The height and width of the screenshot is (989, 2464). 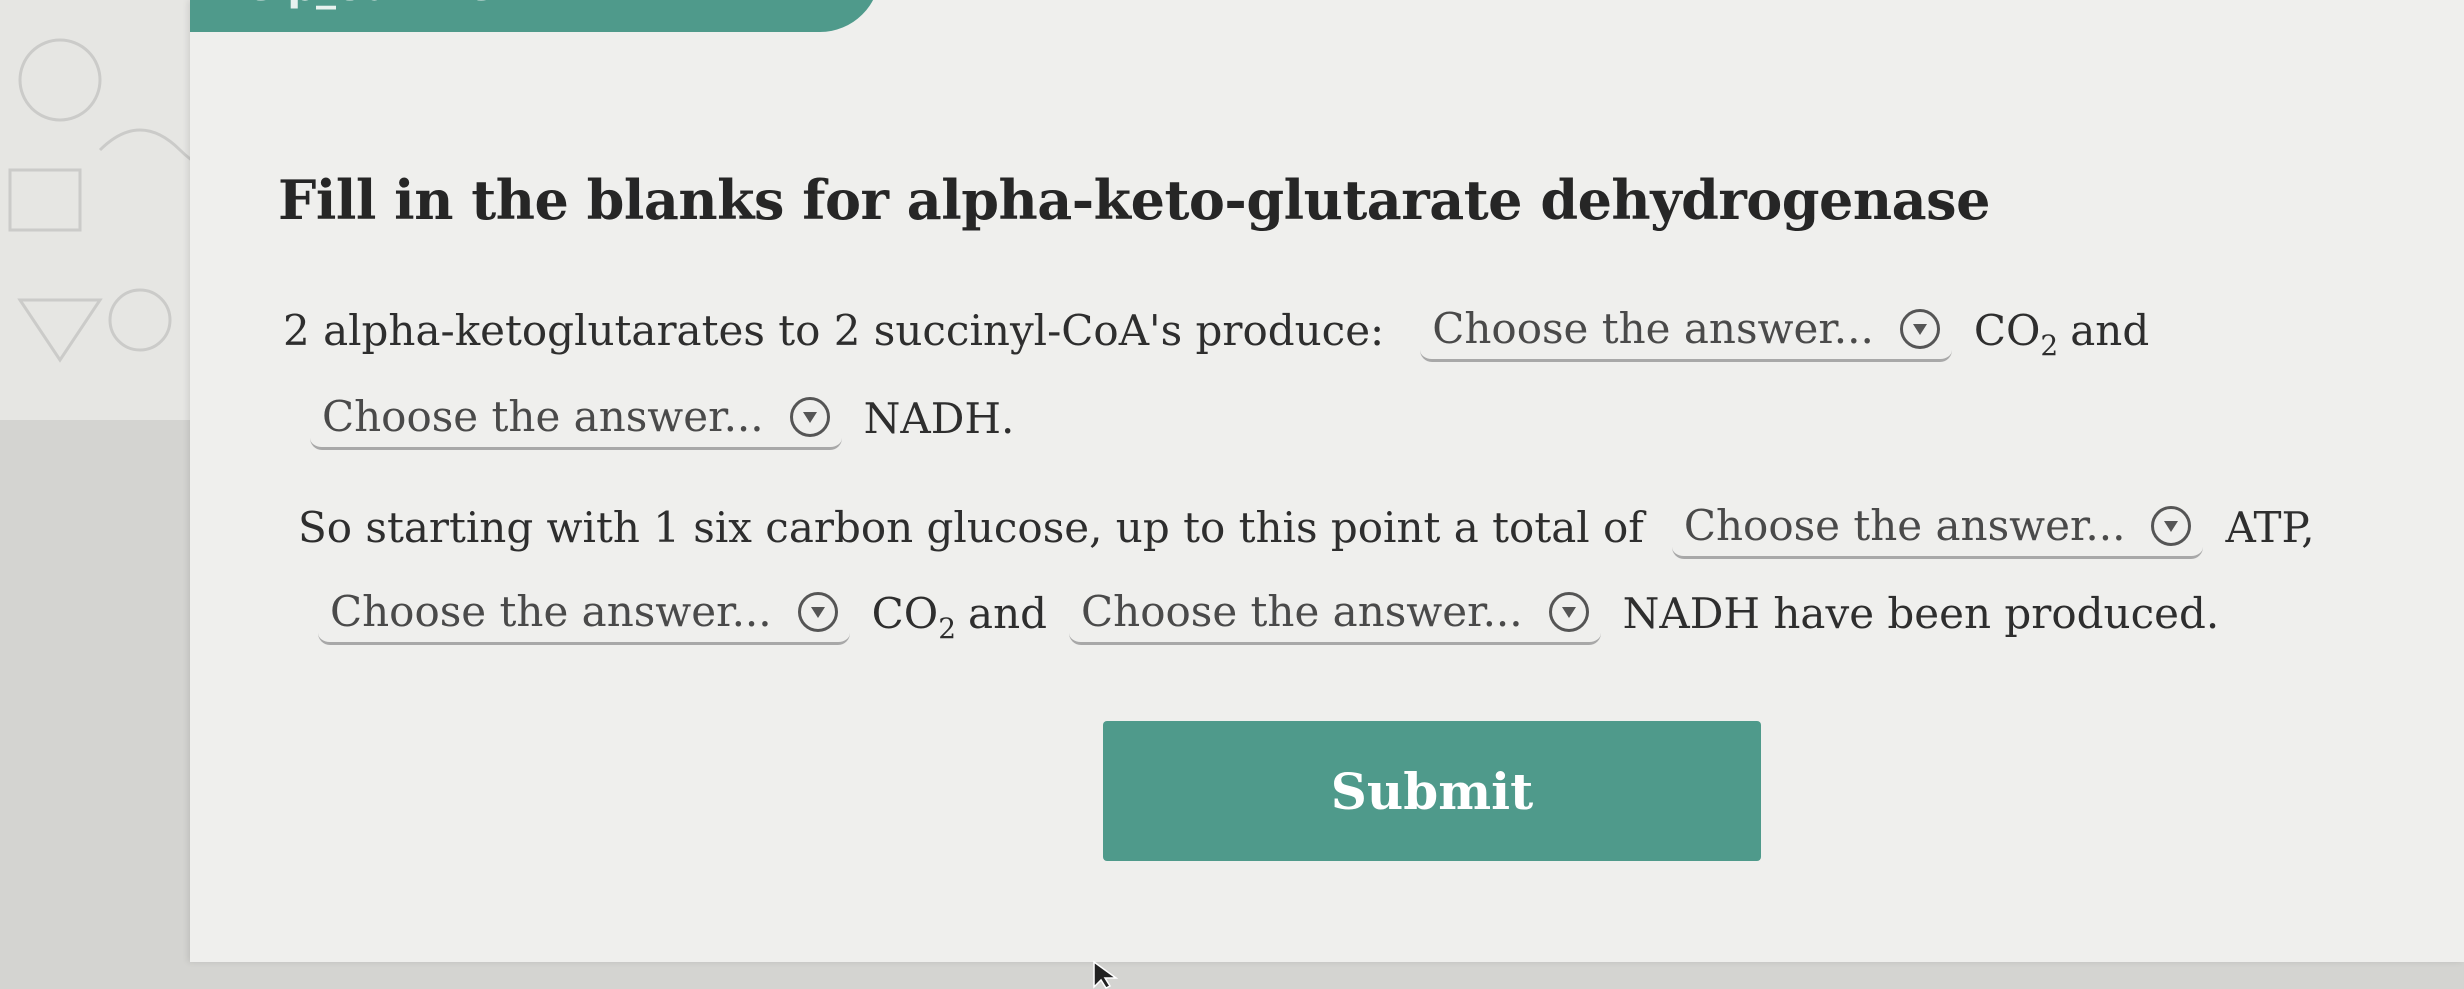 What do you see at coordinates (1921, 613) in the screenshot?
I see `nadh-produced-text: NADH have been produced.` at bounding box center [1921, 613].